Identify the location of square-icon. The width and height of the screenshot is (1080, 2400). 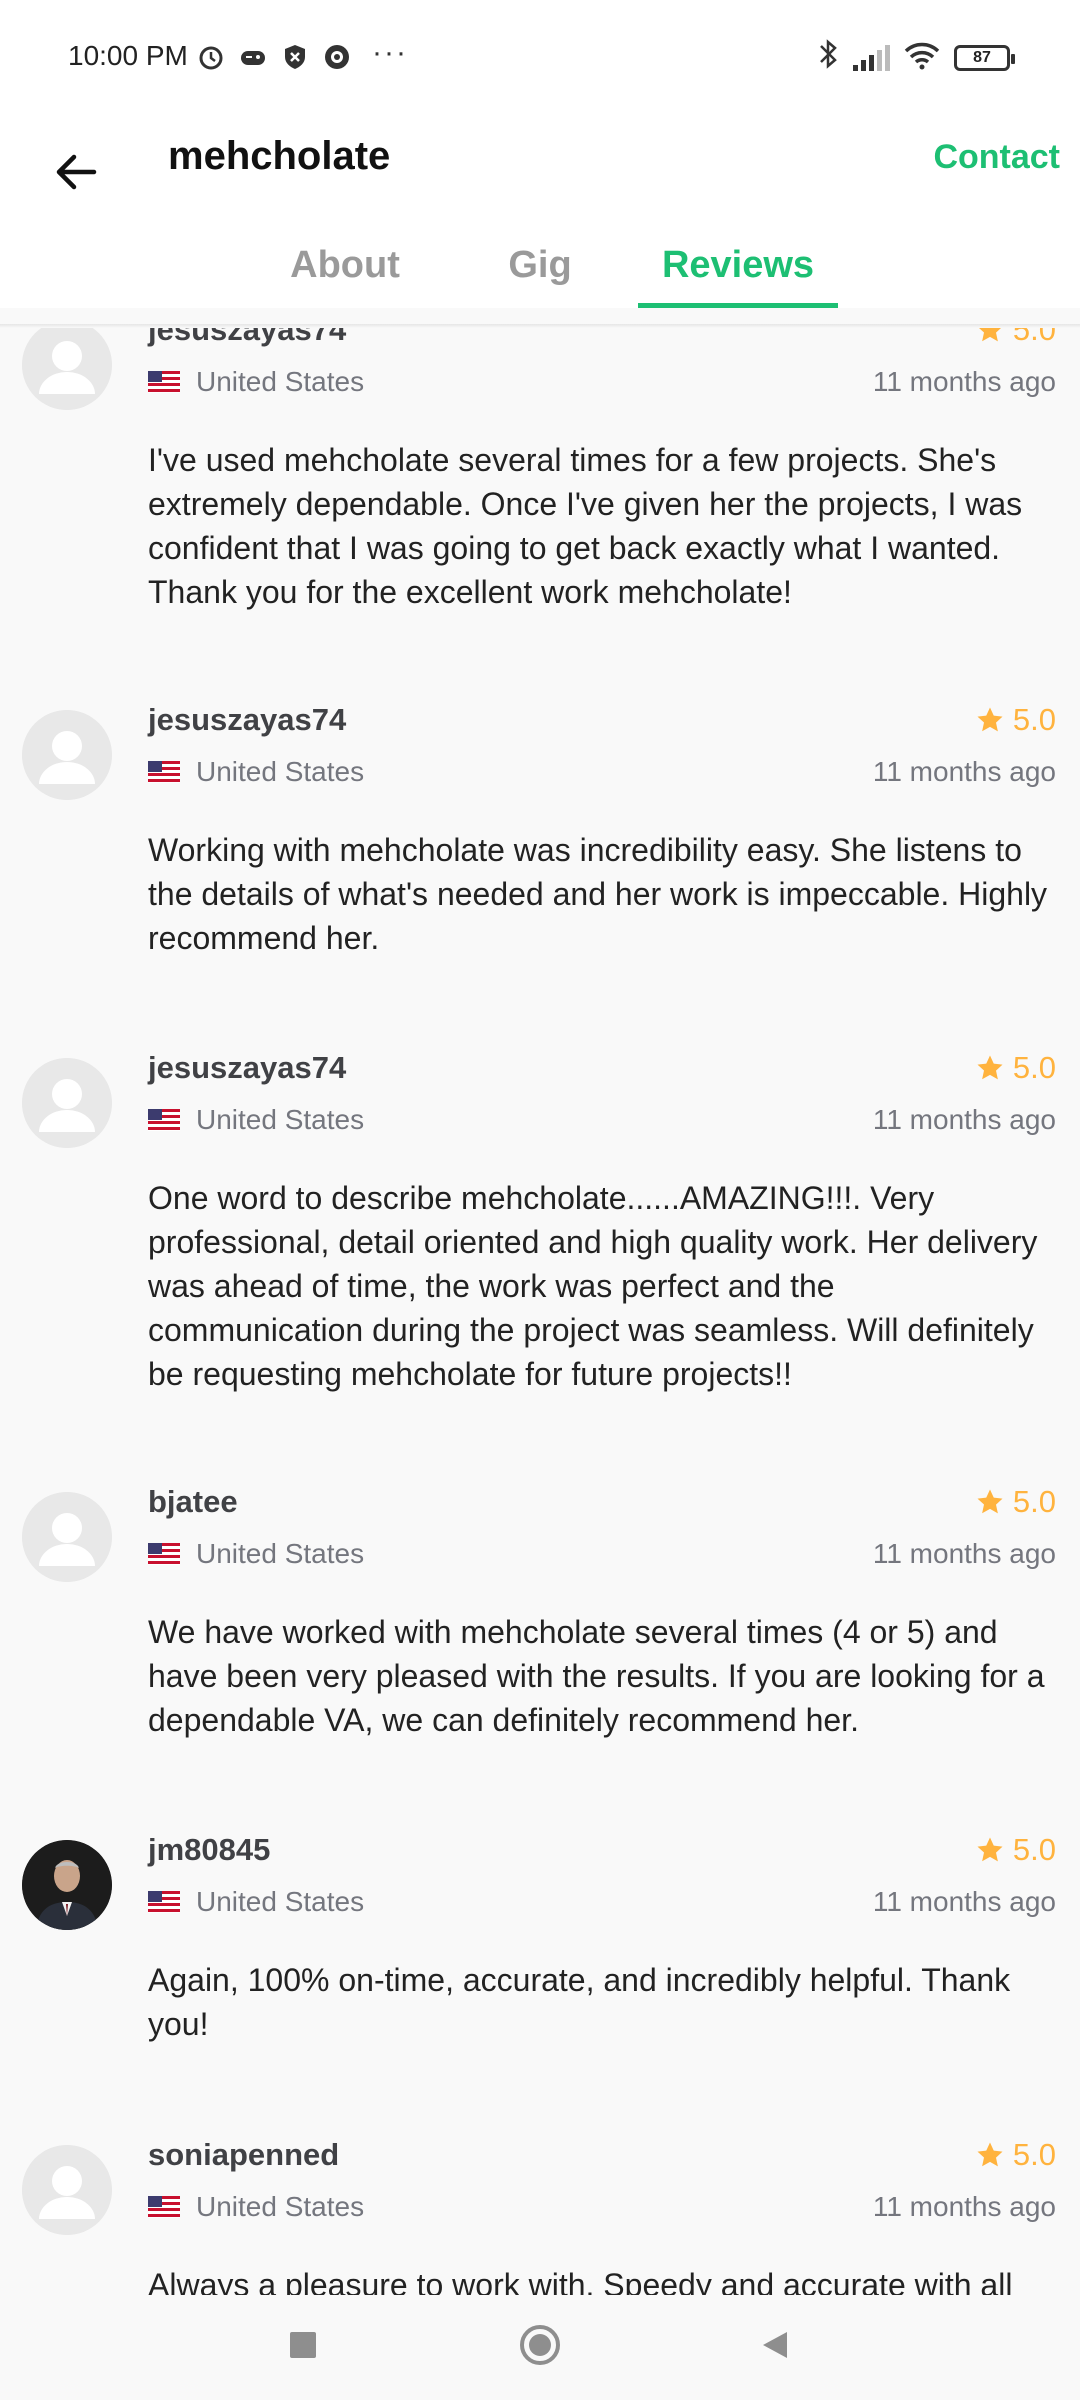
(303, 2345).